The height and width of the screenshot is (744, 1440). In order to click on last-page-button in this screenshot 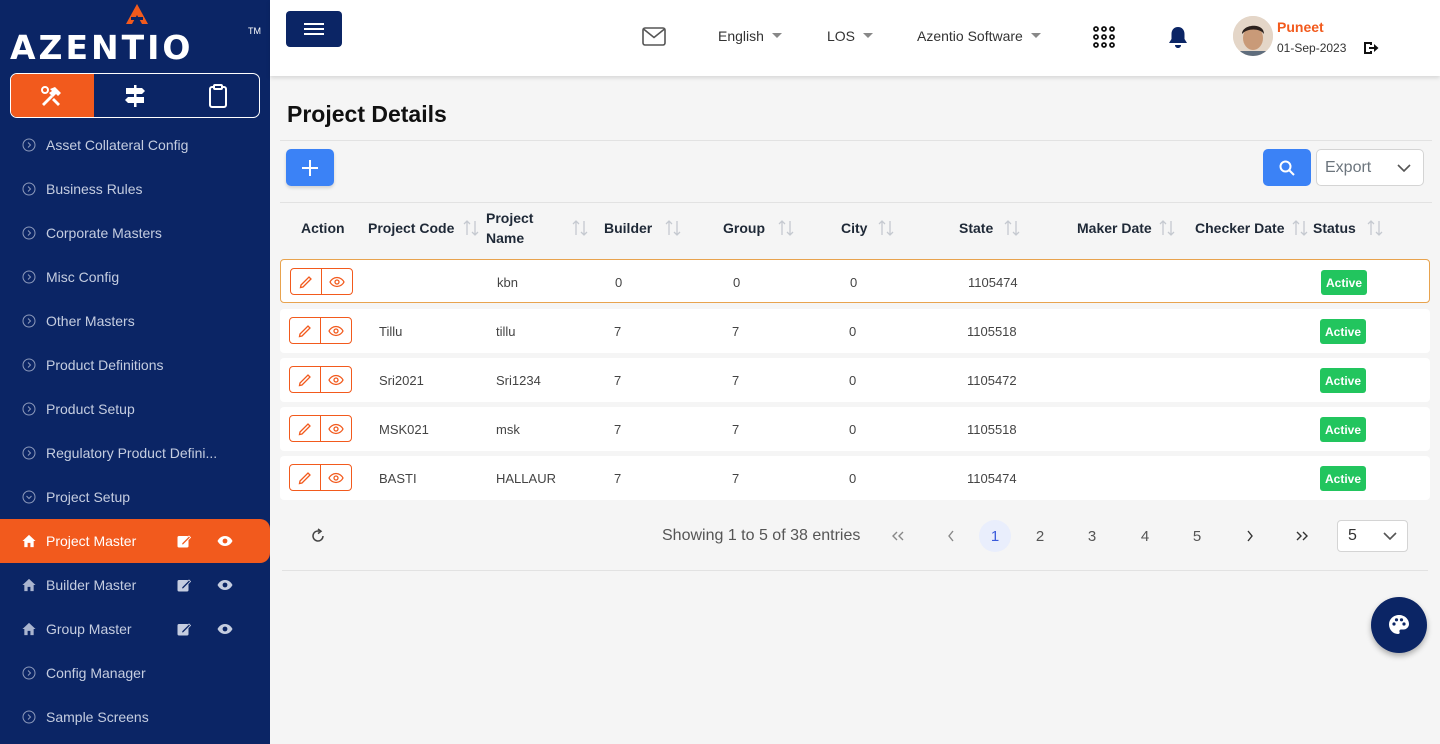, I will do `click(1302, 536)`.